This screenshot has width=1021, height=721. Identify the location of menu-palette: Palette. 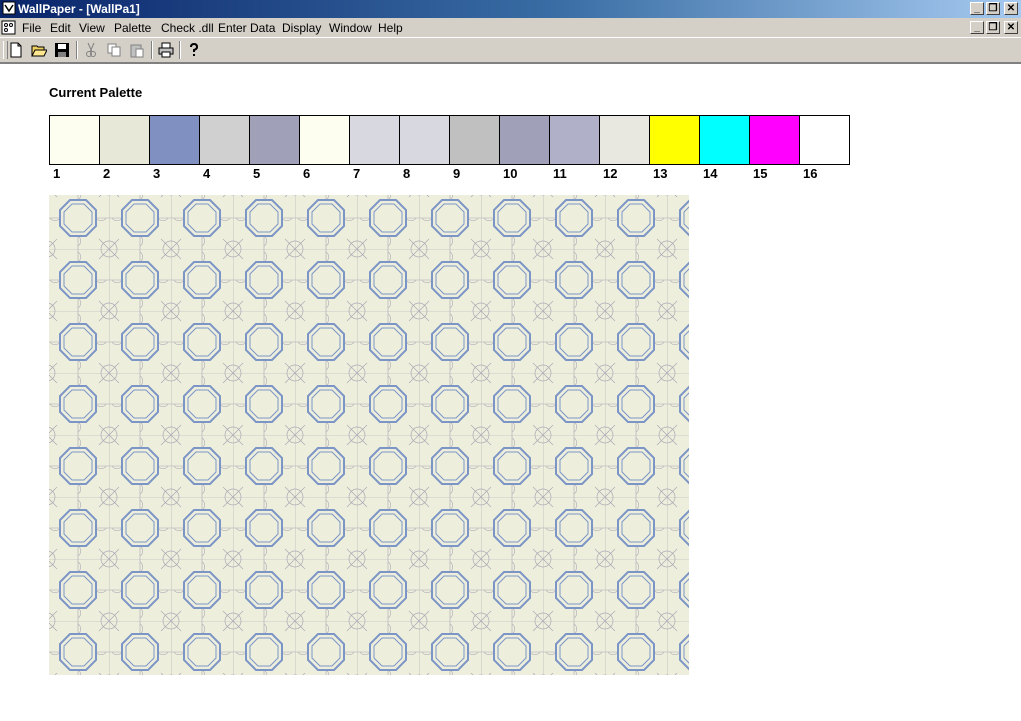
(132, 28).